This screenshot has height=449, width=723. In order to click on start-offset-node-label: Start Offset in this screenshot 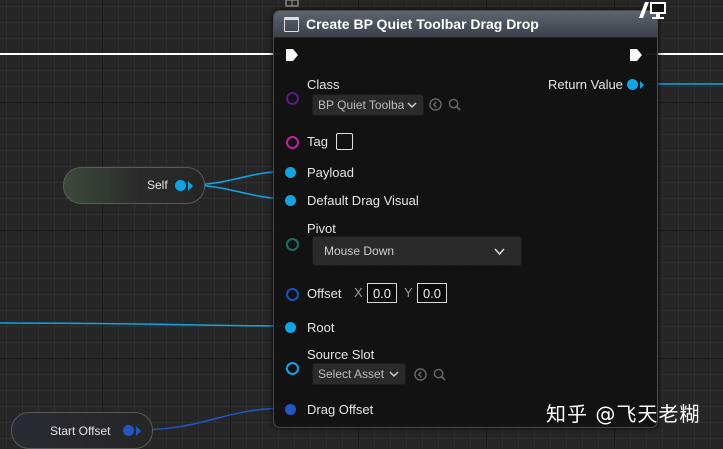, I will do `click(80, 431)`.